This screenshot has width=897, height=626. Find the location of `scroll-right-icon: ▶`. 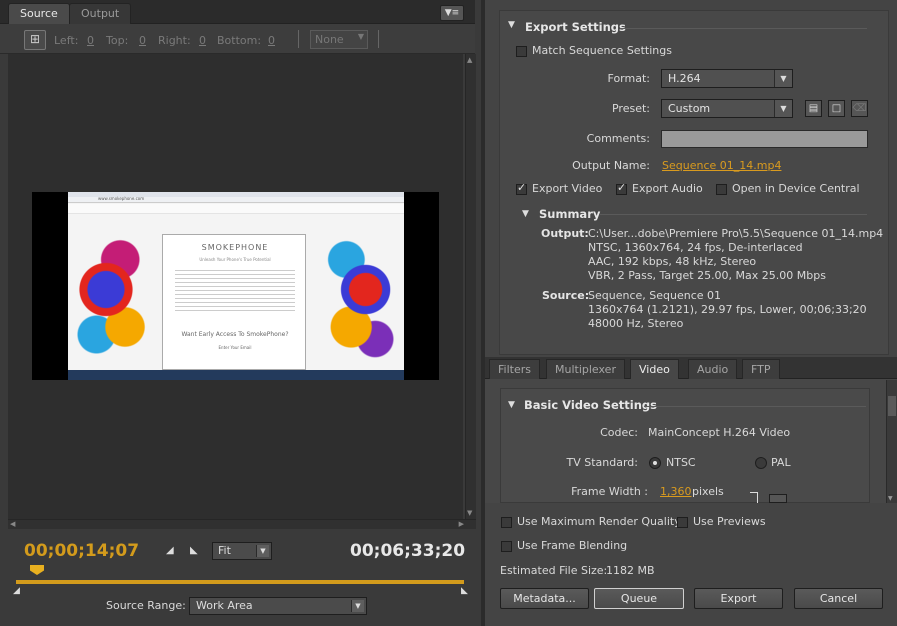

scroll-right-icon: ▶ is located at coordinates (461, 524).